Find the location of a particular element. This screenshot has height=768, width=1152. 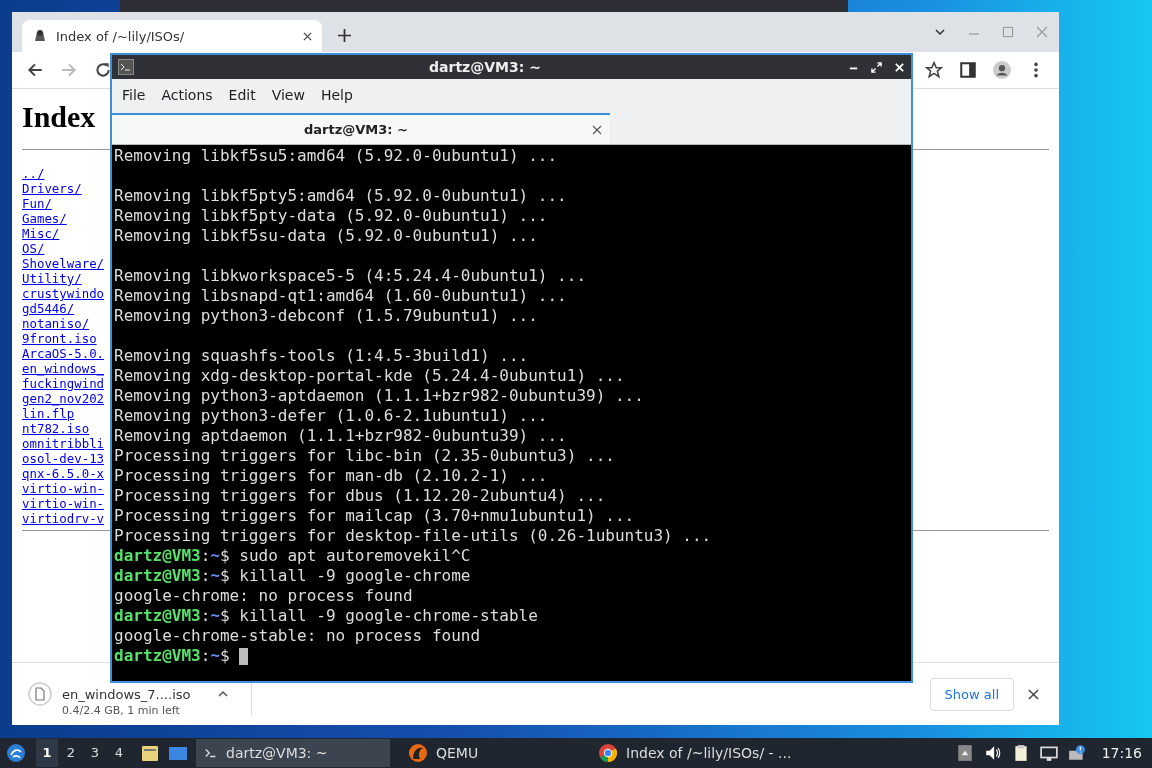

download-filename: en_windows_7....iso is located at coordinates (127, 694).